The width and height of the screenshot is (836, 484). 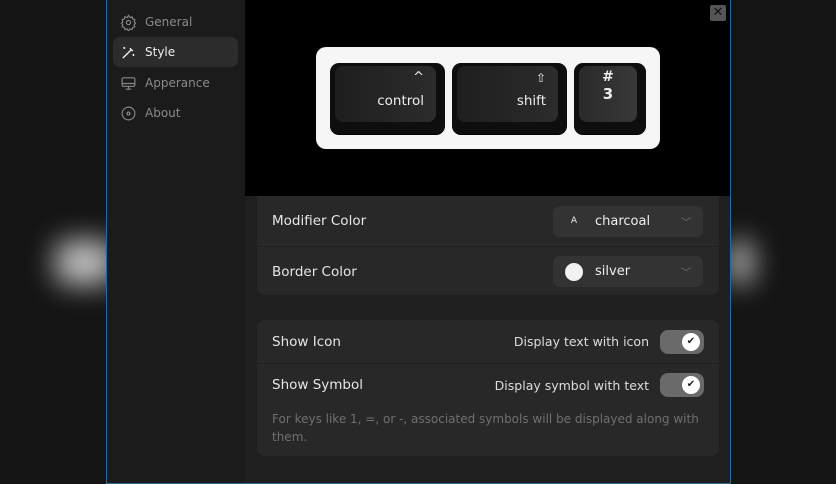 What do you see at coordinates (418, 77) in the screenshot?
I see `control-symbol: ^` at bounding box center [418, 77].